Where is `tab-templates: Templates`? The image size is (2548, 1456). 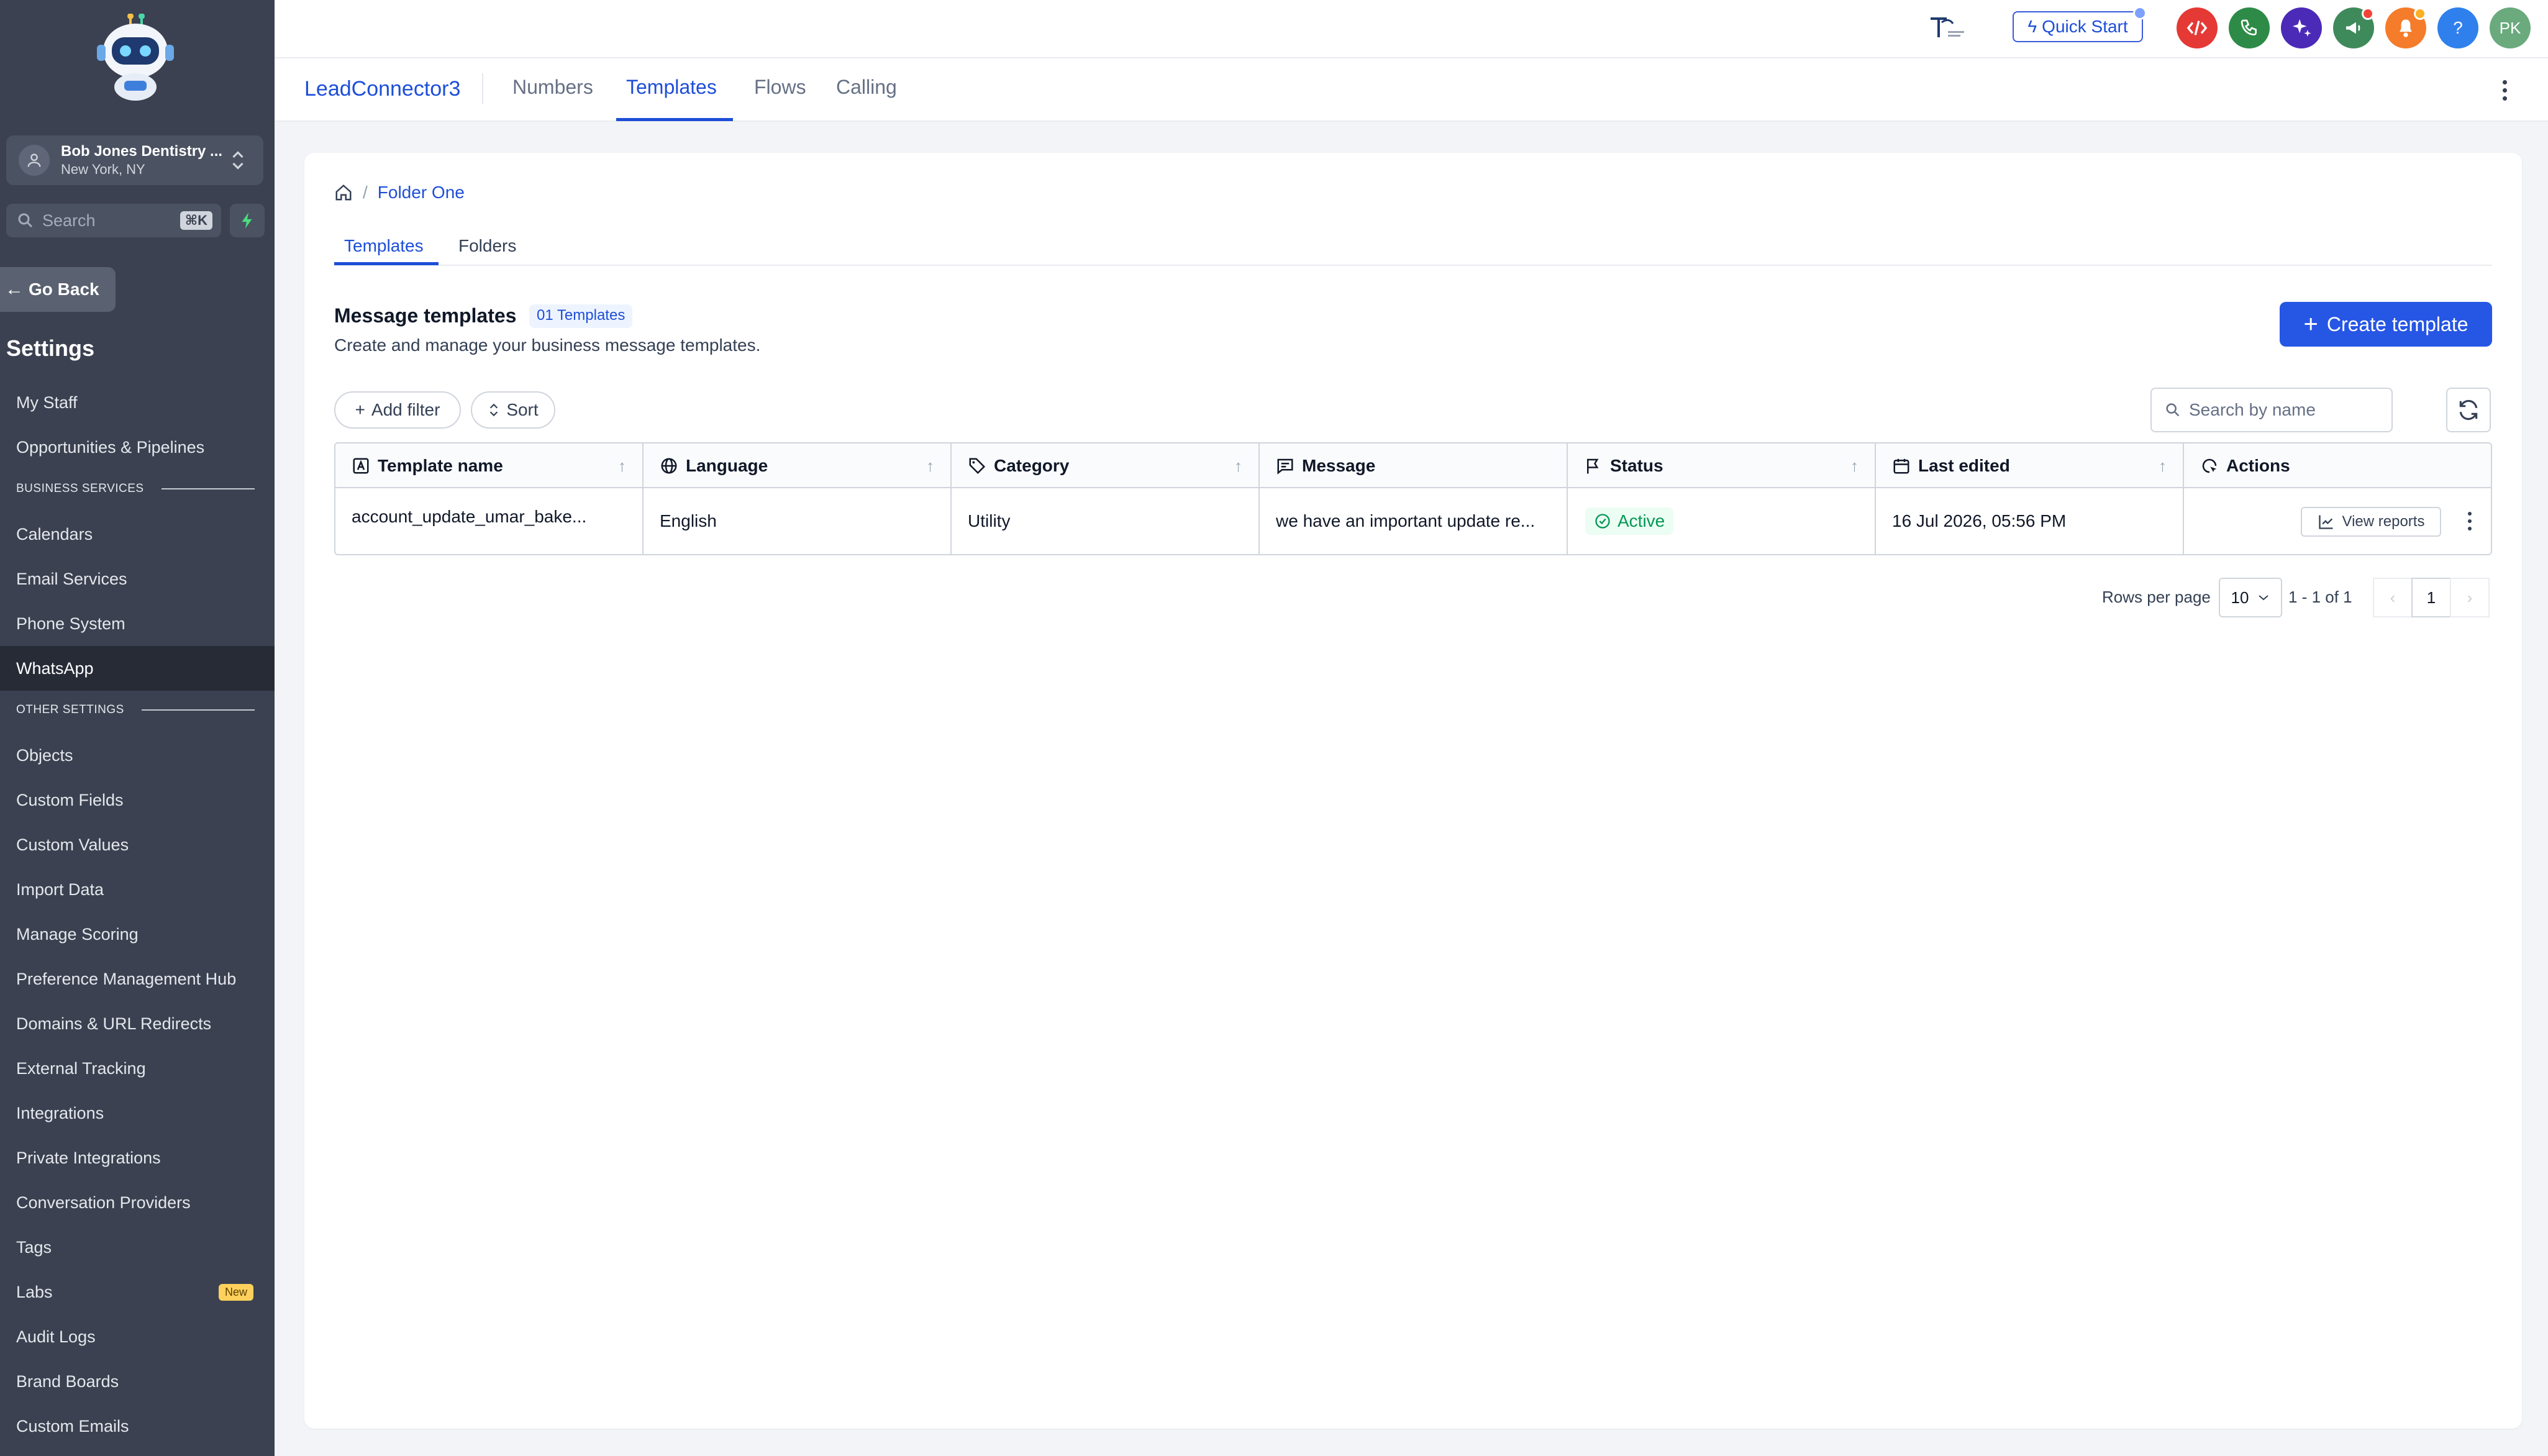
tab-templates: Templates is located at coordinates (672, 87).